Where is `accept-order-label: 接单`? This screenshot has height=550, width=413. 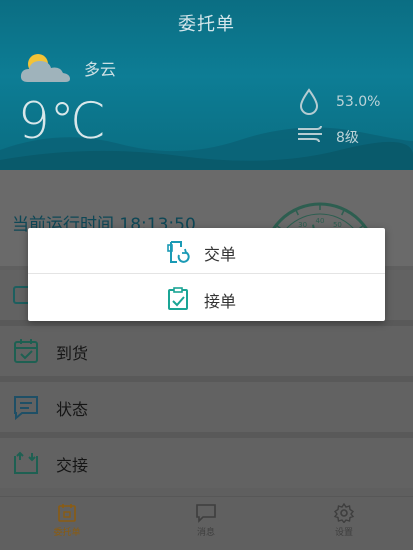
accept-order-label: 接单 is located at coordinates (220, 301).